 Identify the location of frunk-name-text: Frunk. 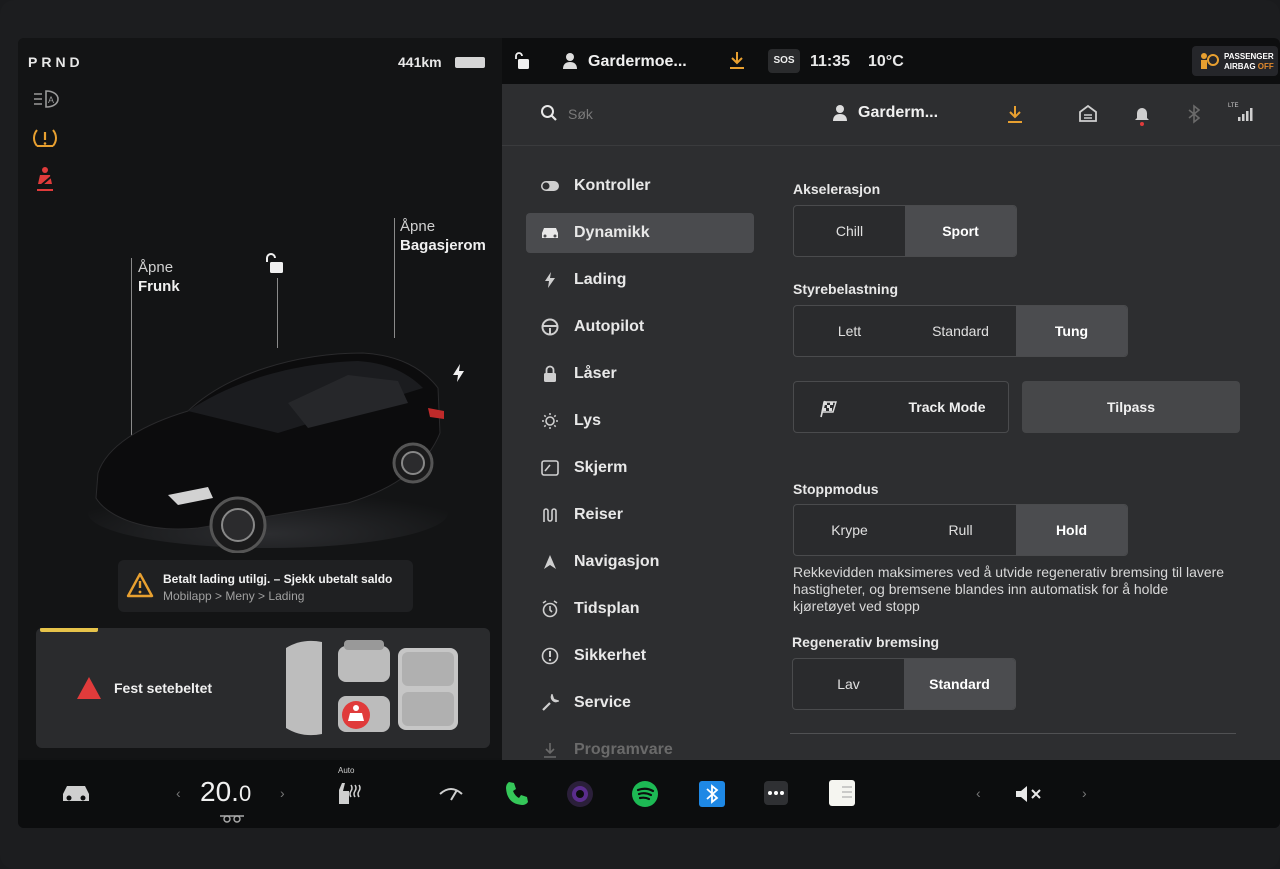
(159, 286).